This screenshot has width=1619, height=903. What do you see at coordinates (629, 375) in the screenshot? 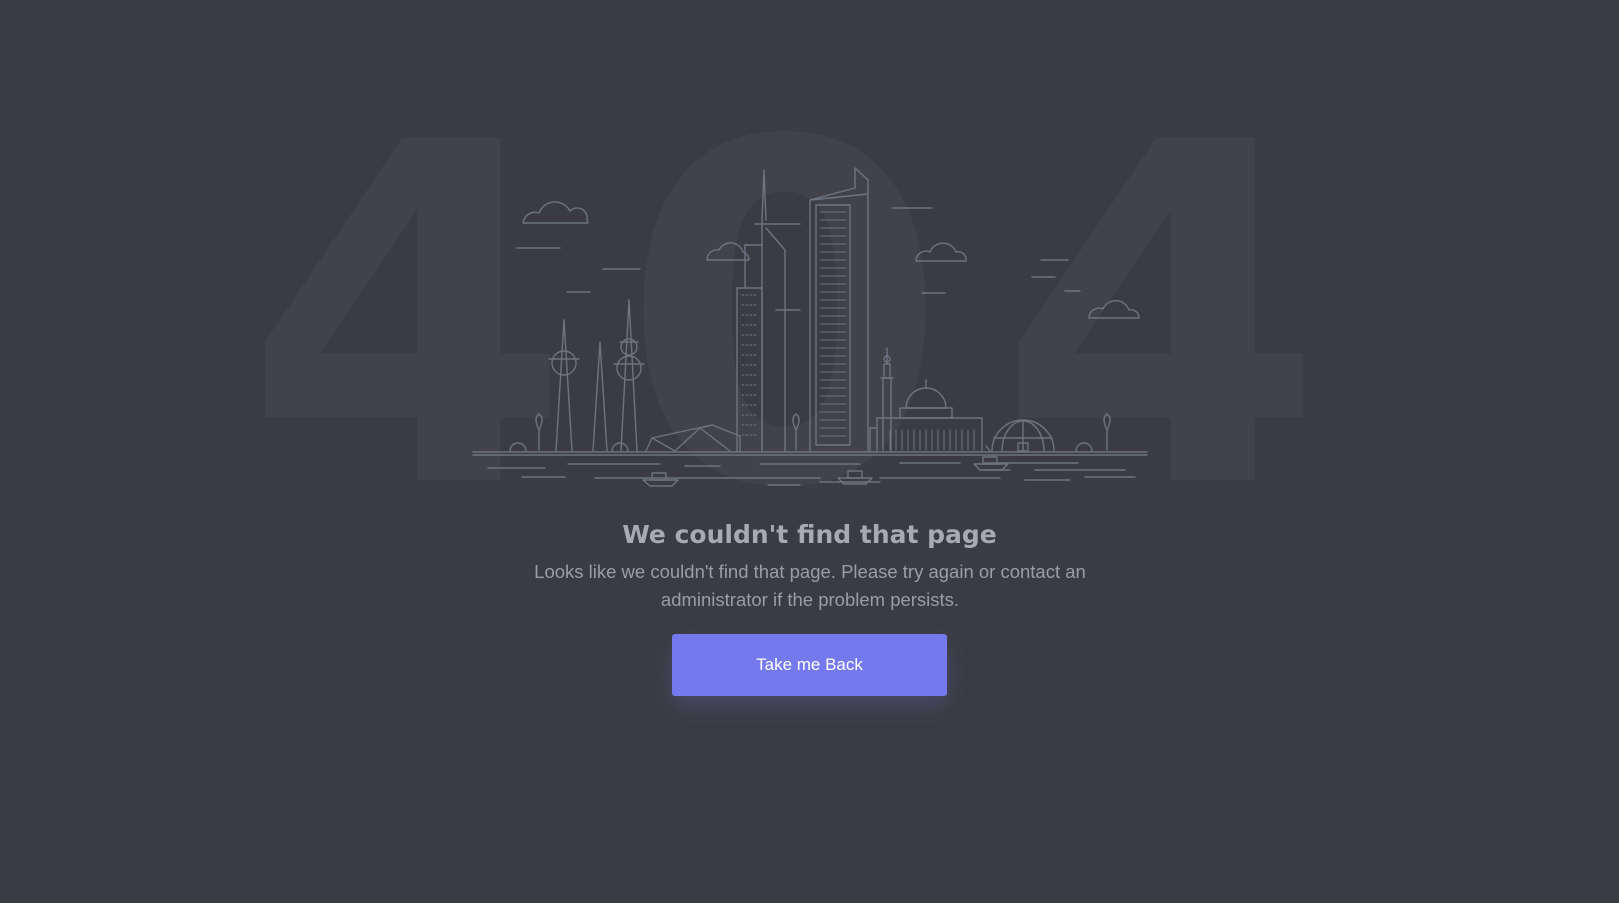
I see `tower-tall-icon` at bounding box center [629, 375].